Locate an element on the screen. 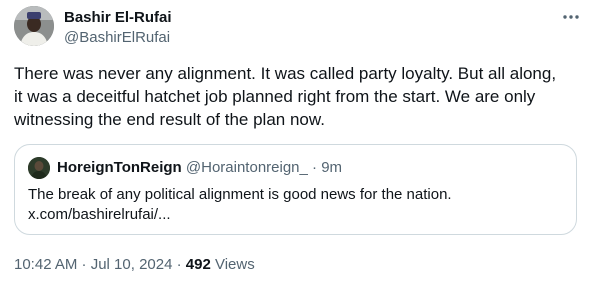 Image resolution: width=593 pixels, height=286 pixels. quoted-author-handle: @Horaintonreign_ is located at coordinates (247, 167).